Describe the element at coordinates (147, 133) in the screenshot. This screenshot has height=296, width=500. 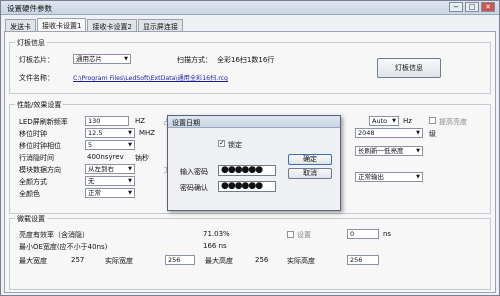
I see `shift-clock-unit: MHZ` at that location.